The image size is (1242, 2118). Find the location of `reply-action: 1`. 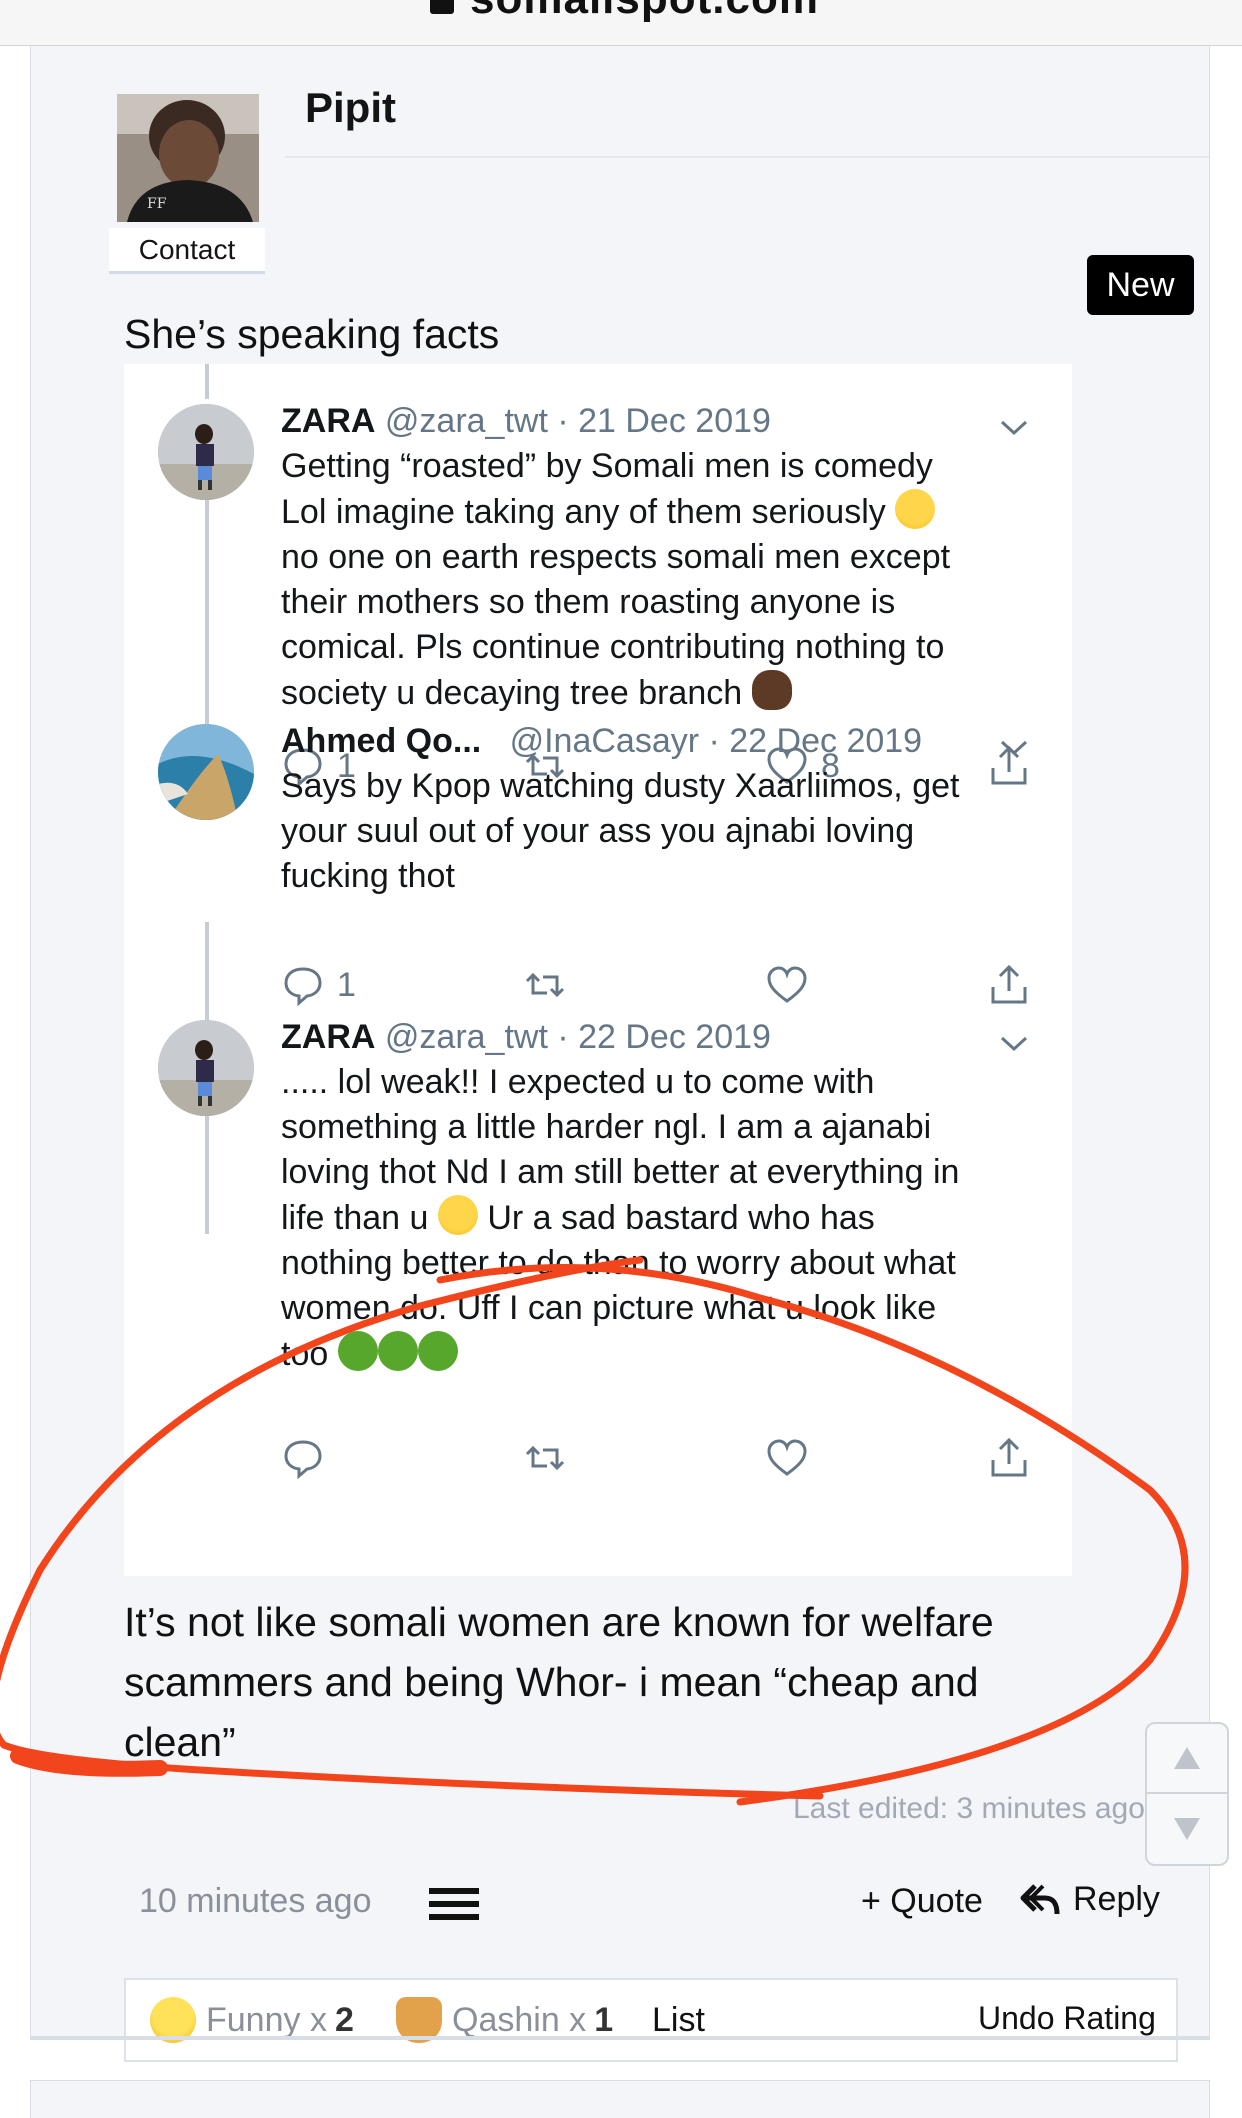

reply-action: 1 is located at coordinates (318, 985).